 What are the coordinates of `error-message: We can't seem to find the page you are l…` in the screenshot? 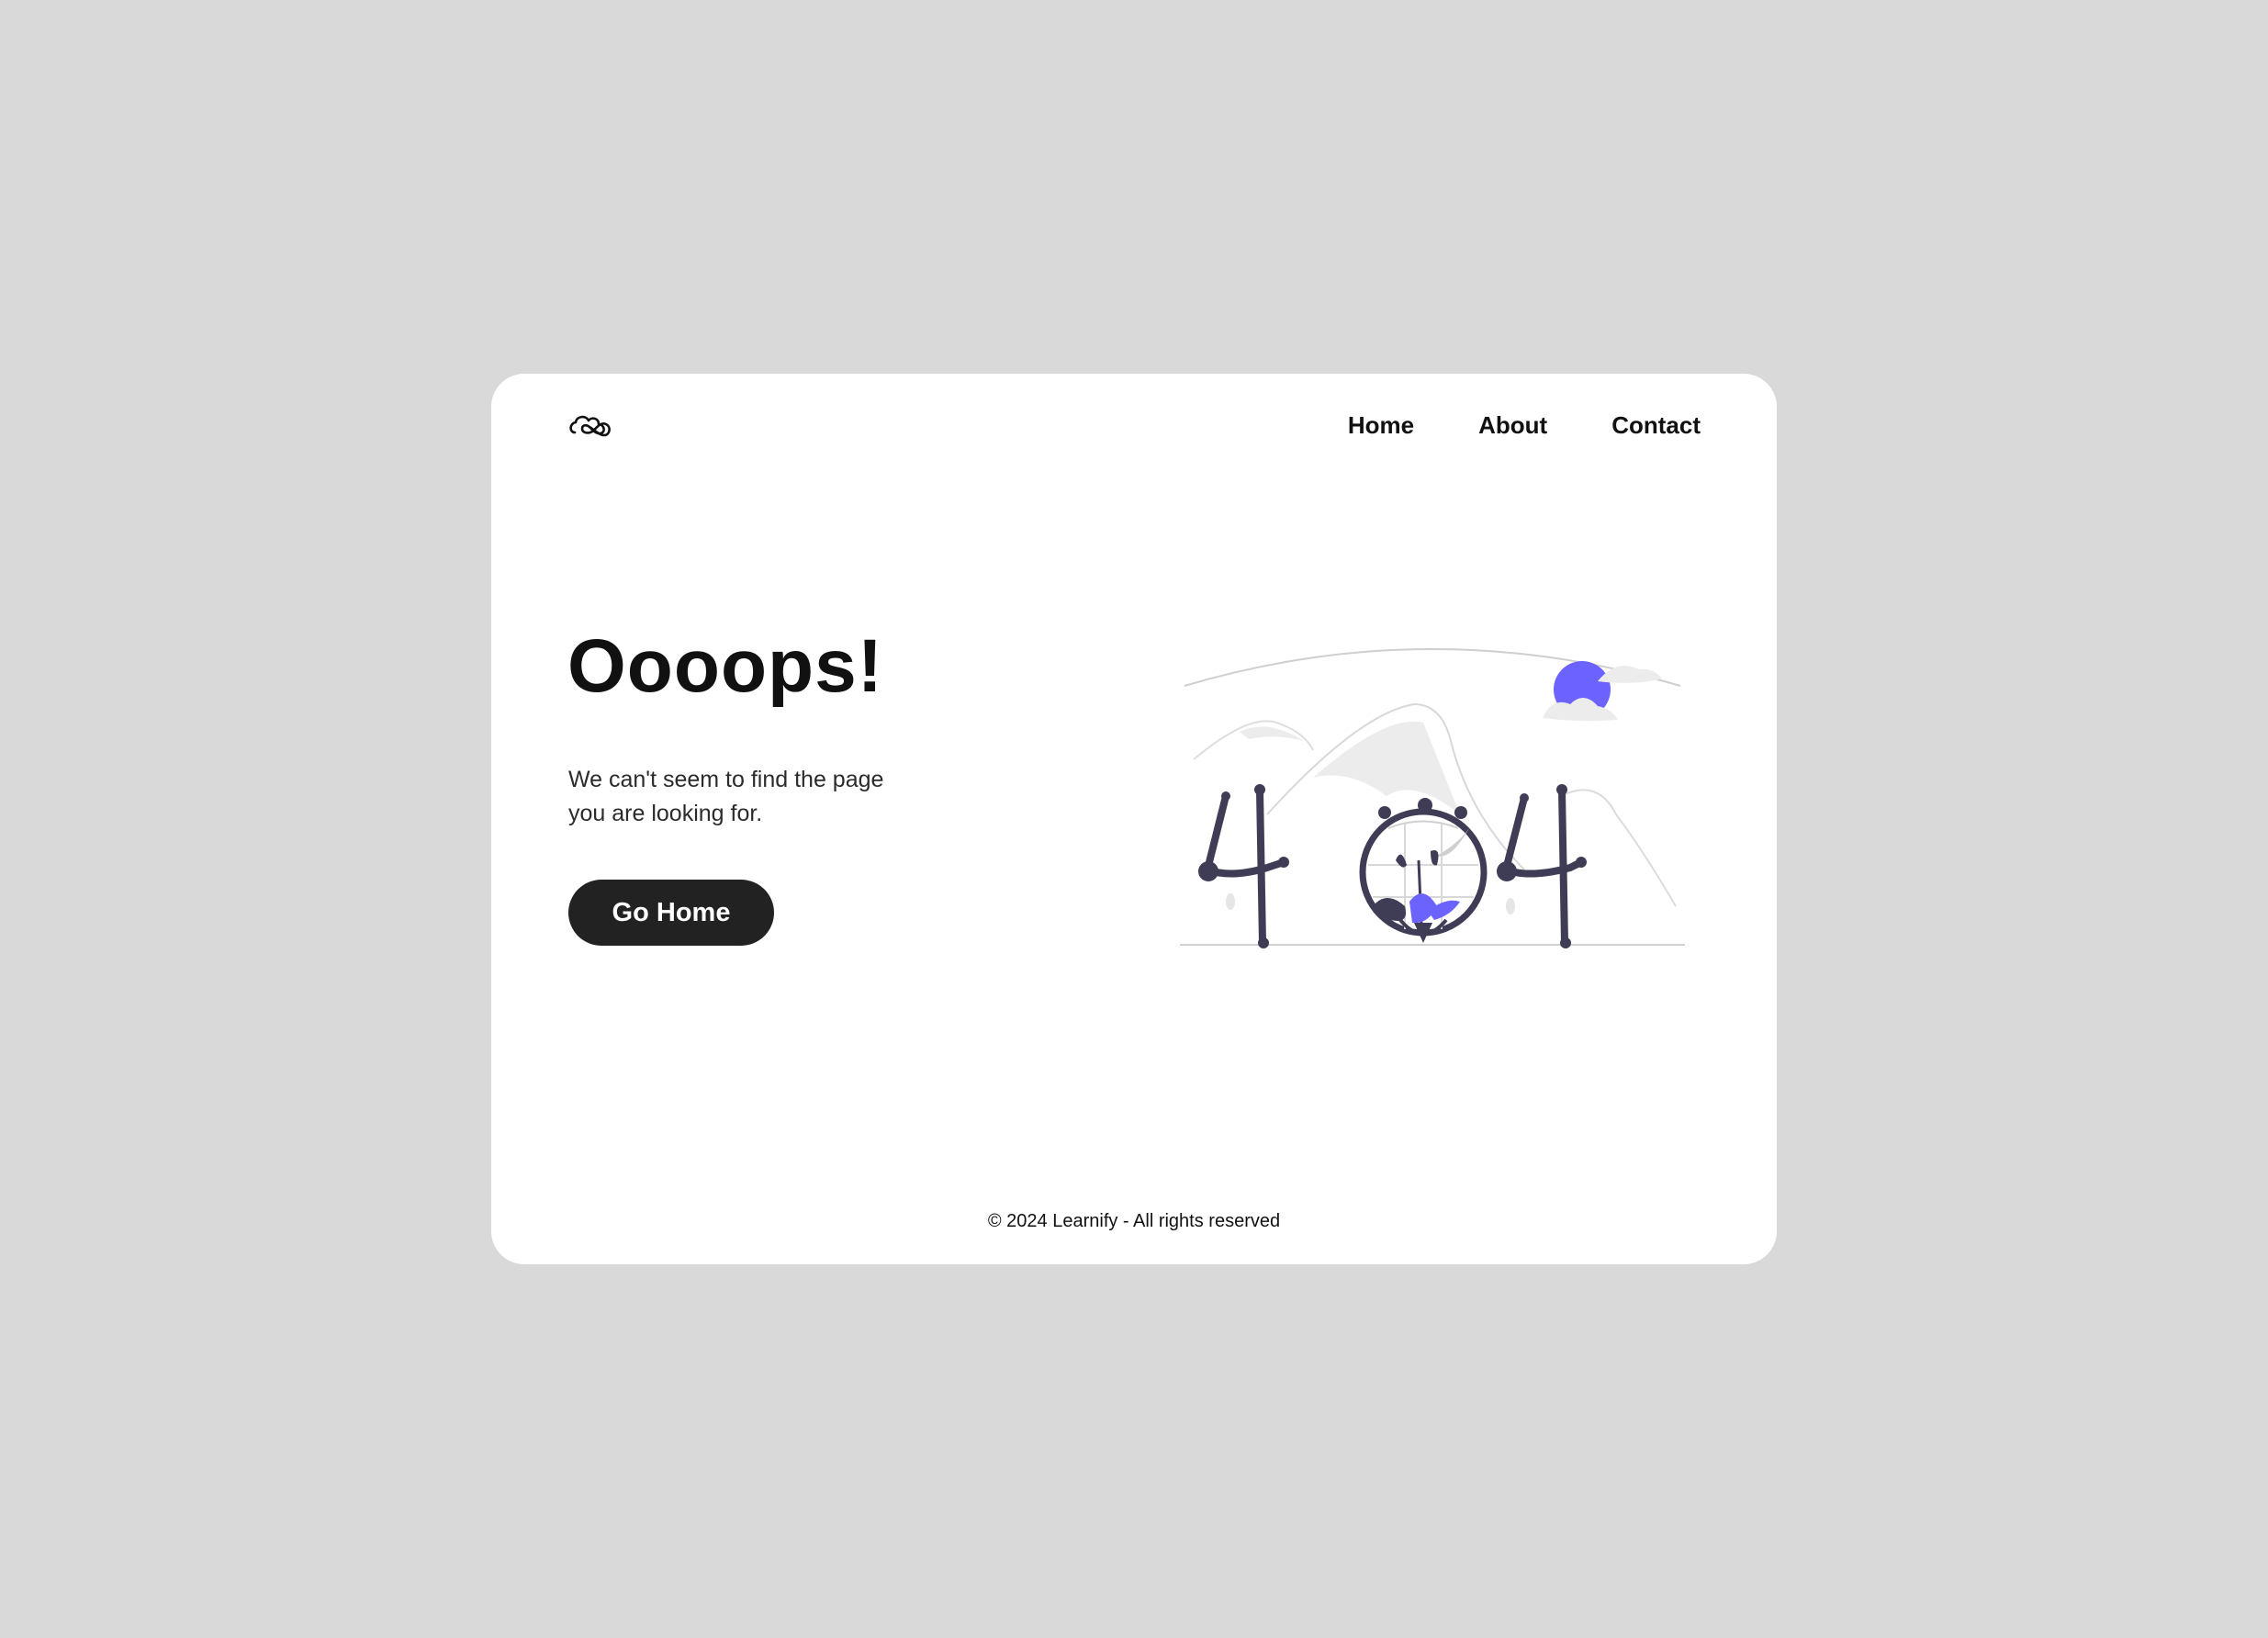 It's located at (752, 797).